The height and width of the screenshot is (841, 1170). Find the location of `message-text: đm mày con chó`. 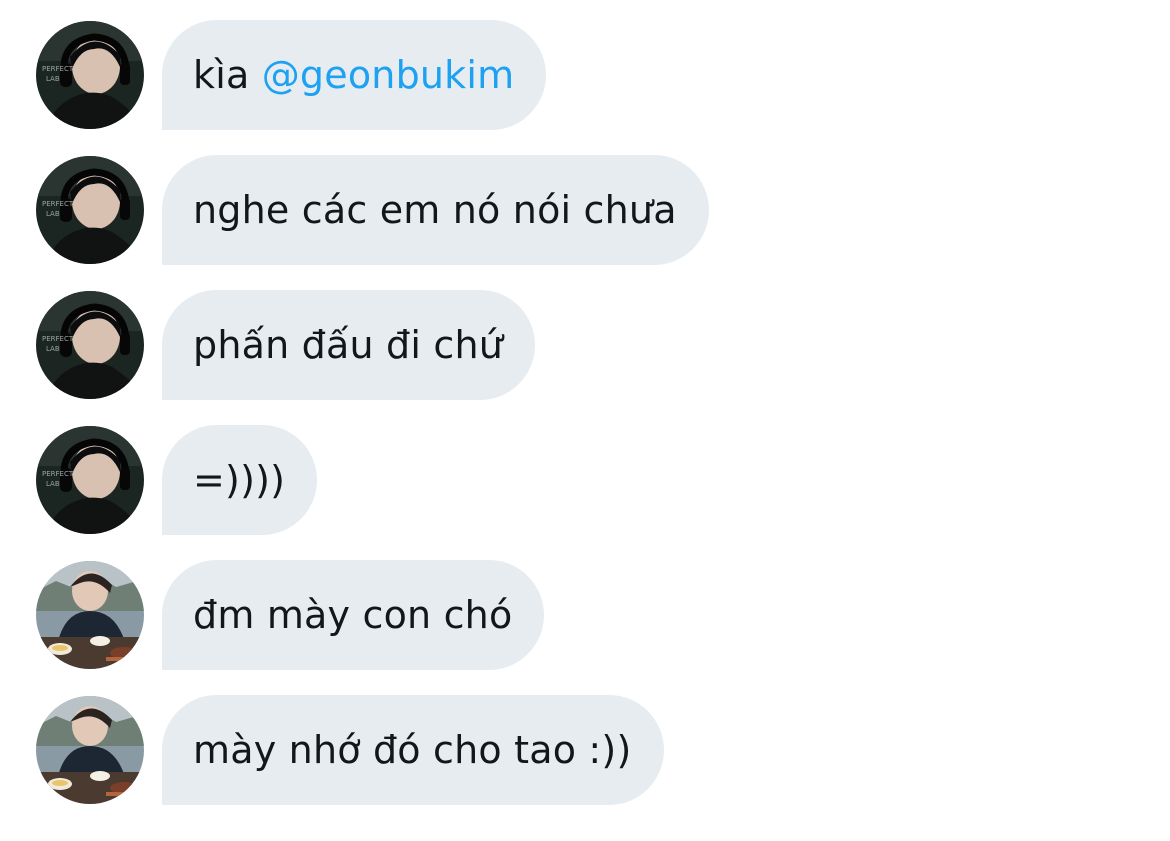

message-text: đm mày con chó is located at coordinates (353, 615).